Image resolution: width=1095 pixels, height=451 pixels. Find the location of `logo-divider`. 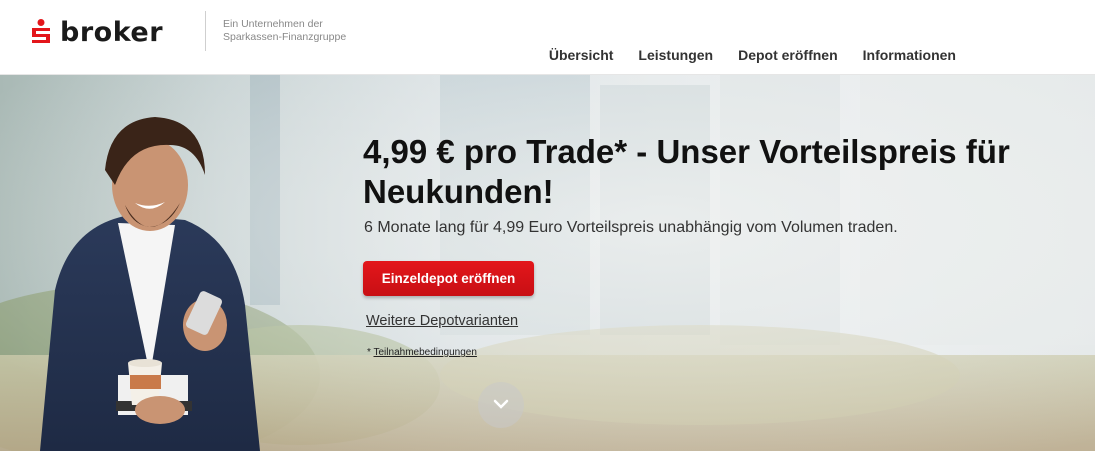

logo-divider is located at coordinates (205, 31).